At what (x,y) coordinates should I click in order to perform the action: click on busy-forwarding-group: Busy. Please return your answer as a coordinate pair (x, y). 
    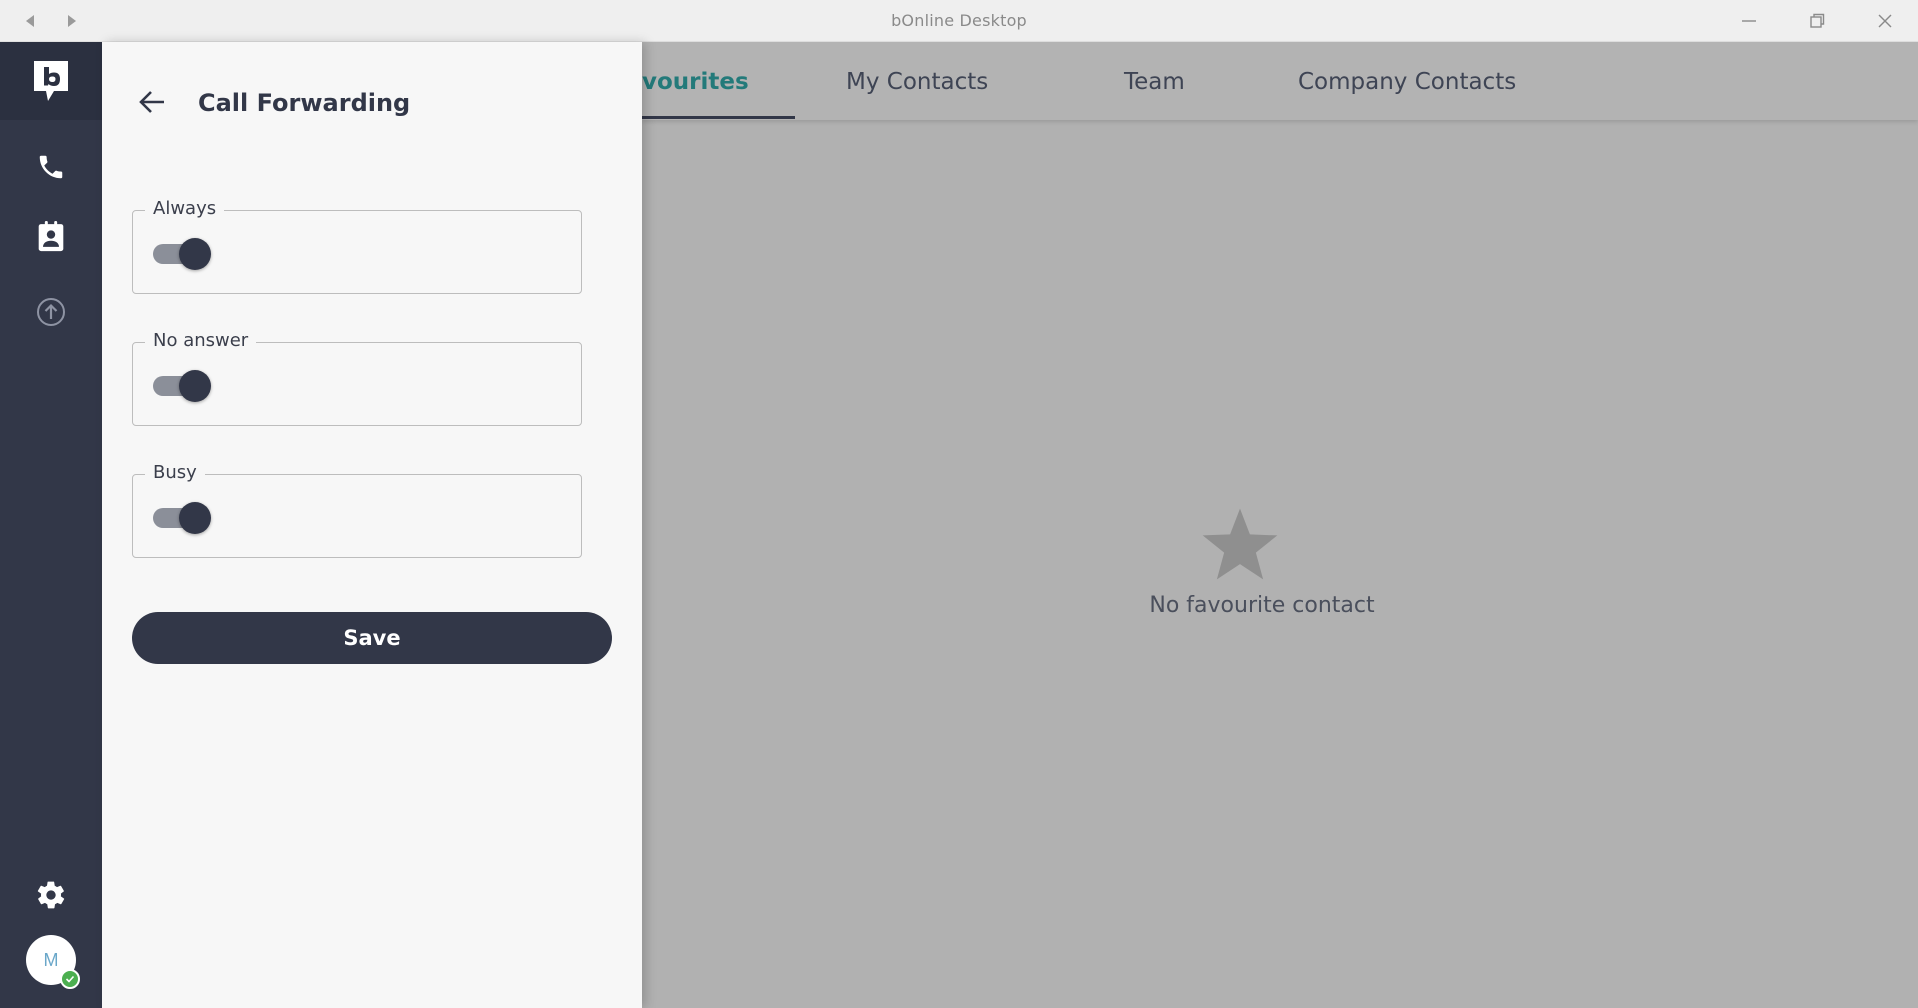
    Looking at the image, I should click on (357, 510).